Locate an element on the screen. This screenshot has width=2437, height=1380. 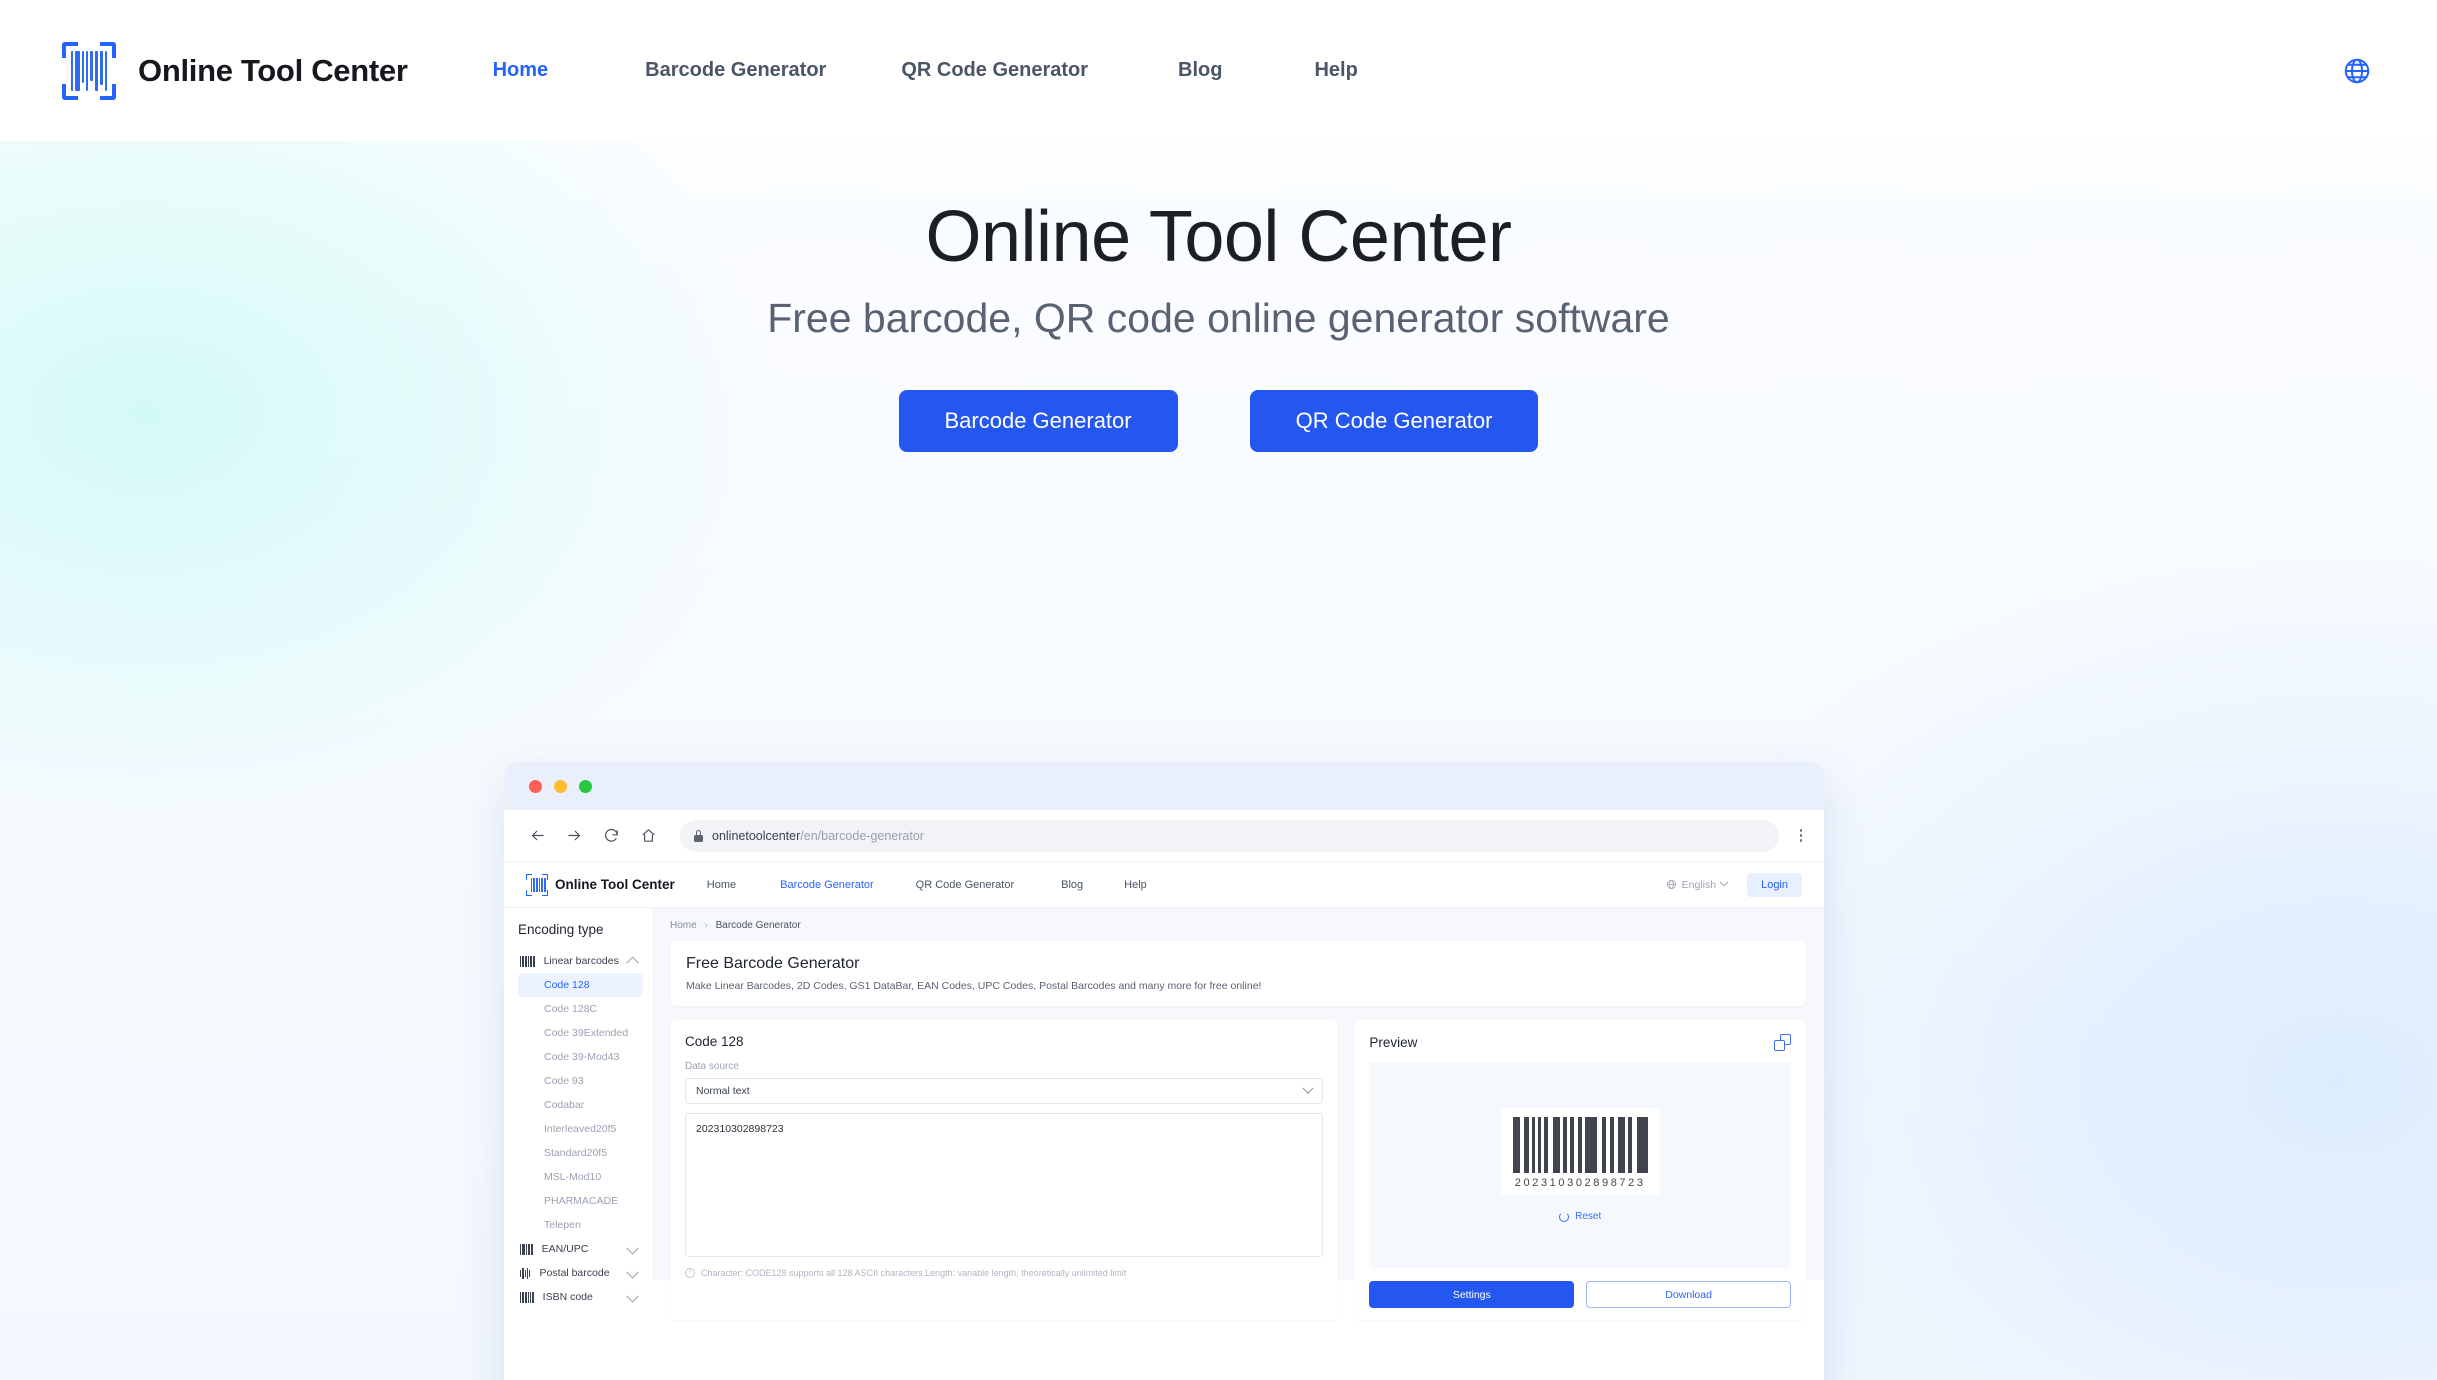
inner-header-right: English Login is located at coordinates (1734, 884).